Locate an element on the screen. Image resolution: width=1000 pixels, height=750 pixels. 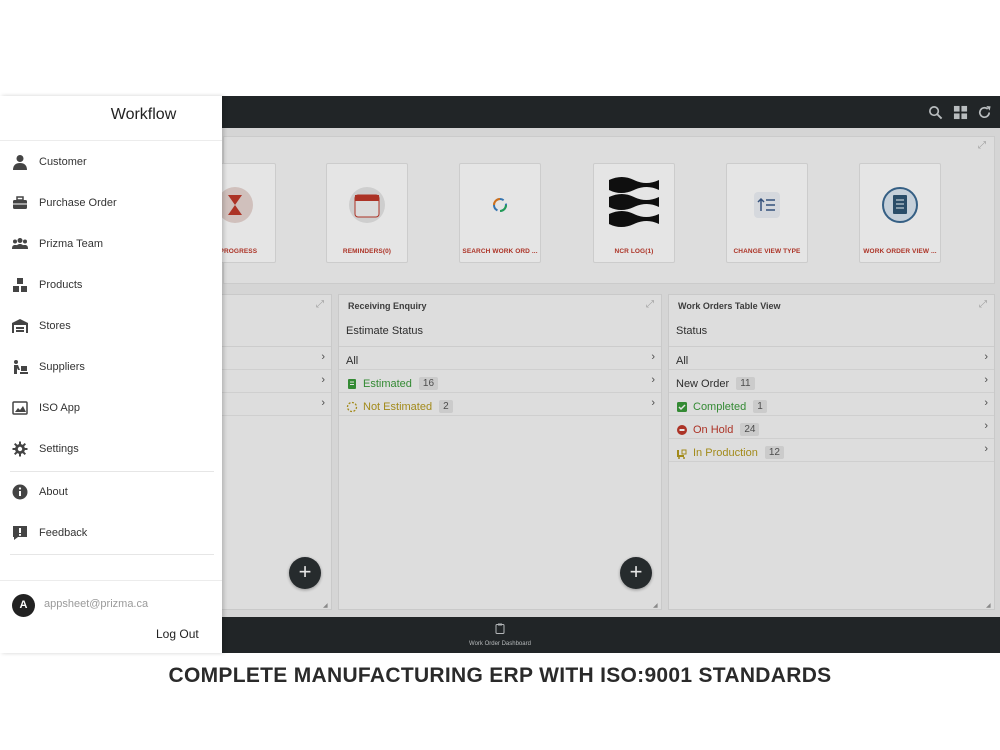
team-icon is located at coordinates (20, 244).